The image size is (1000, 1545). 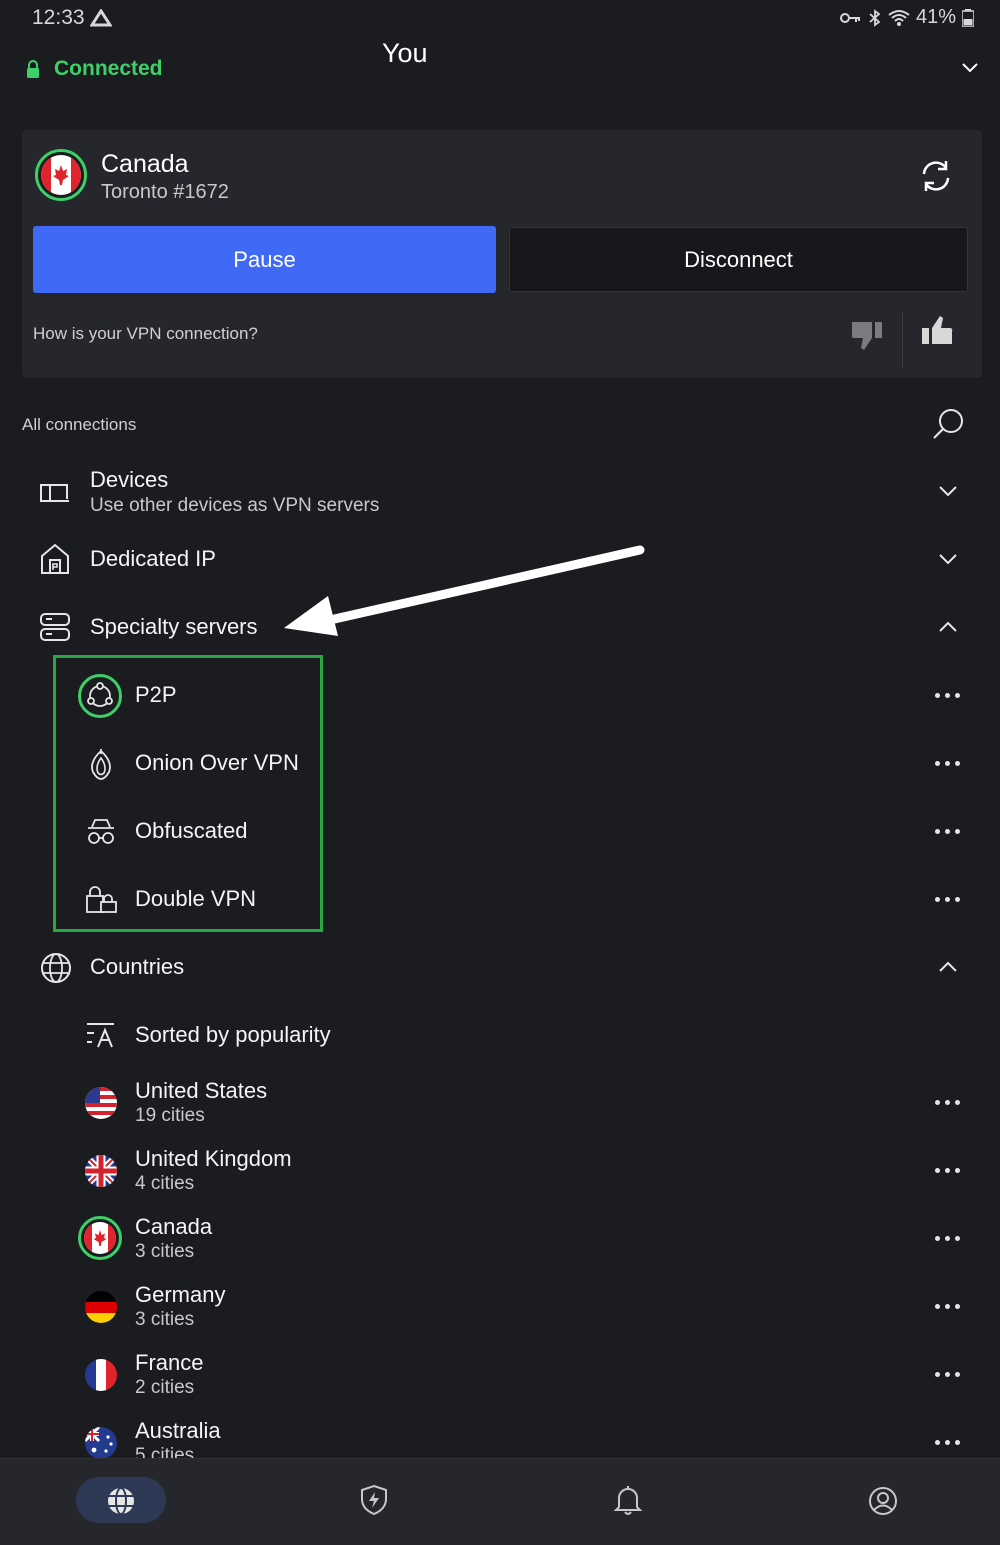 I want to click on connected-server: Toronto #1672, so click(x=165, y=192).